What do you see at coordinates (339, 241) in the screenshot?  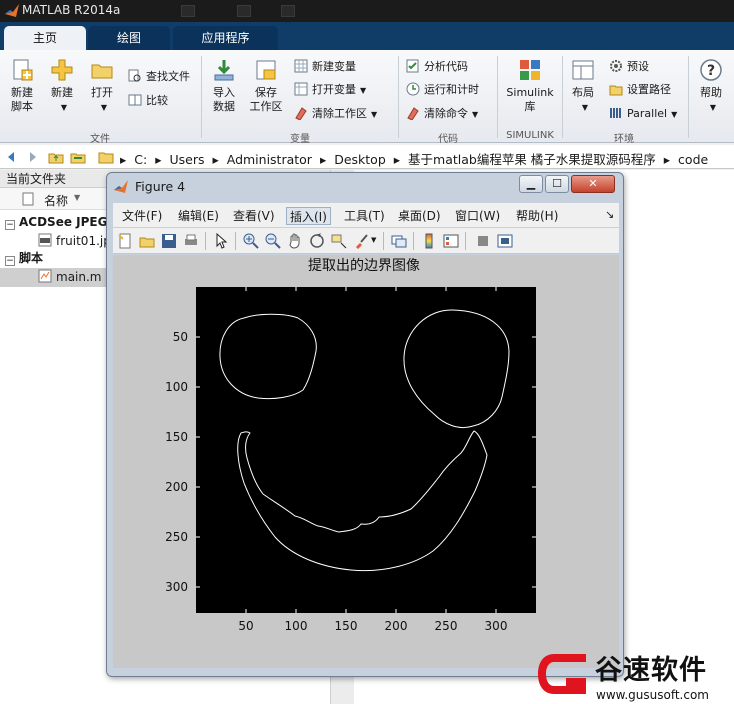 I see `data-cursor-icon` at bounding box center [339, 241].